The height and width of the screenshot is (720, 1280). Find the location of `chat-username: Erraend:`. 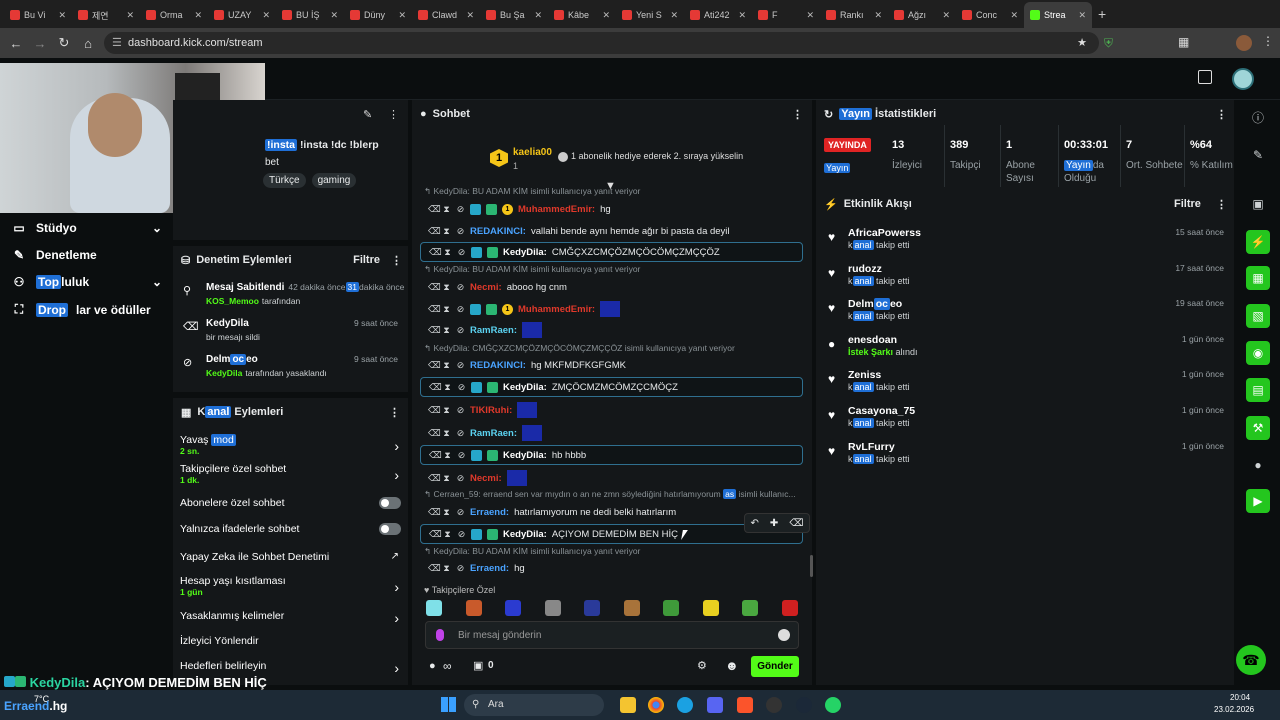

chat-username: Erraend: is located at coordinates (489, 512).